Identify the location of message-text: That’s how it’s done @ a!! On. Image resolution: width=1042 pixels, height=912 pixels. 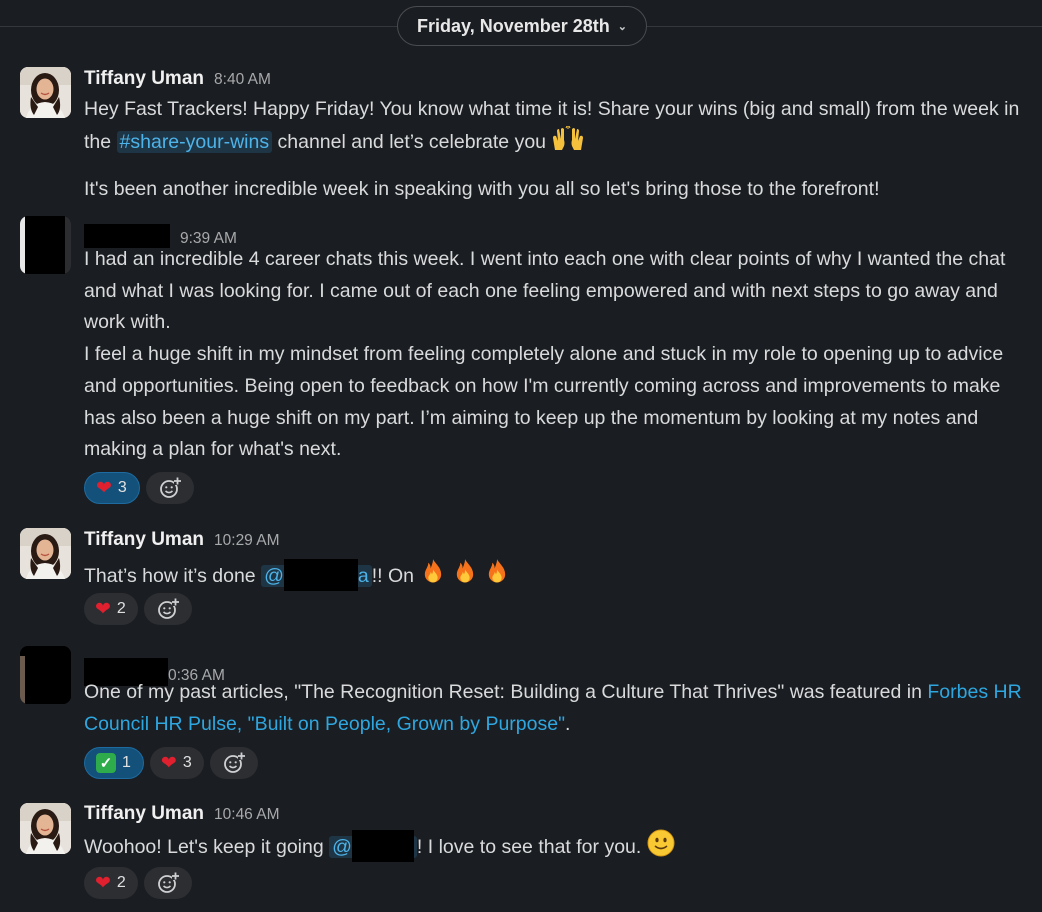
(556, 576).